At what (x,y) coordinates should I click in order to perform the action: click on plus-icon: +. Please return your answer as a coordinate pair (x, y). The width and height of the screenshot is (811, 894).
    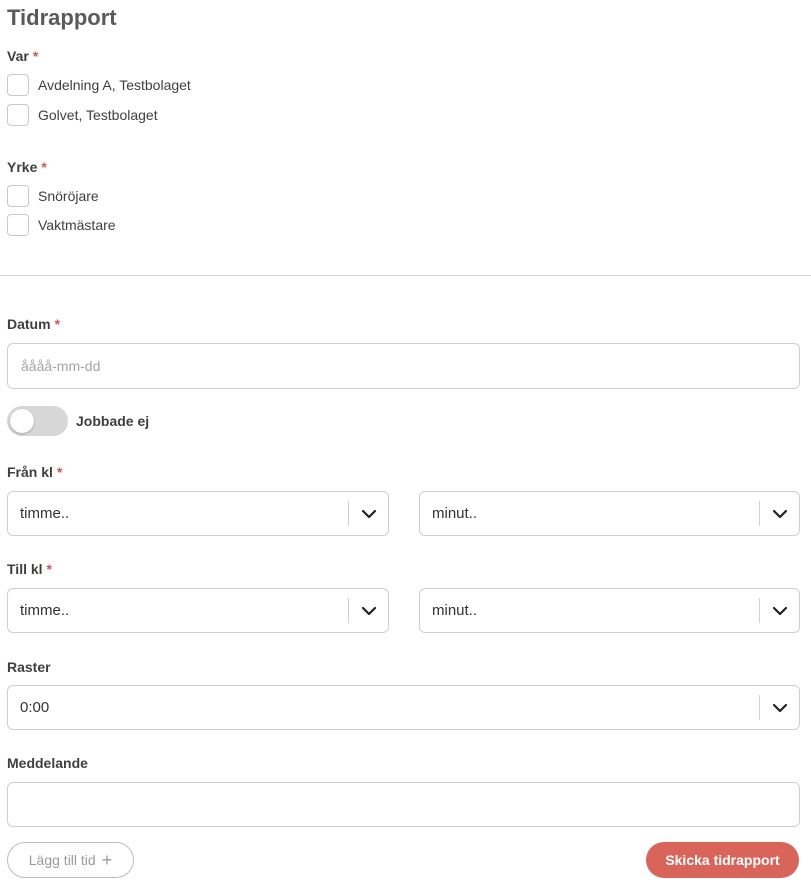
    Looking at the image, I should click on (107, 860).